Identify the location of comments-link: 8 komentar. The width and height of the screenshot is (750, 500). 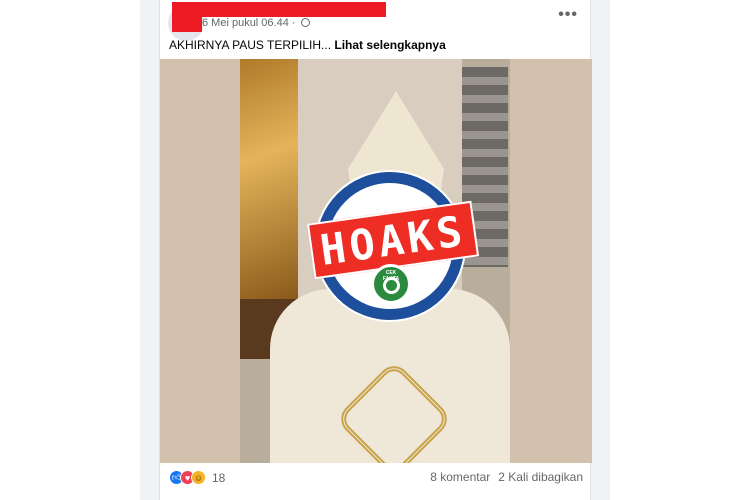
(460, 477).